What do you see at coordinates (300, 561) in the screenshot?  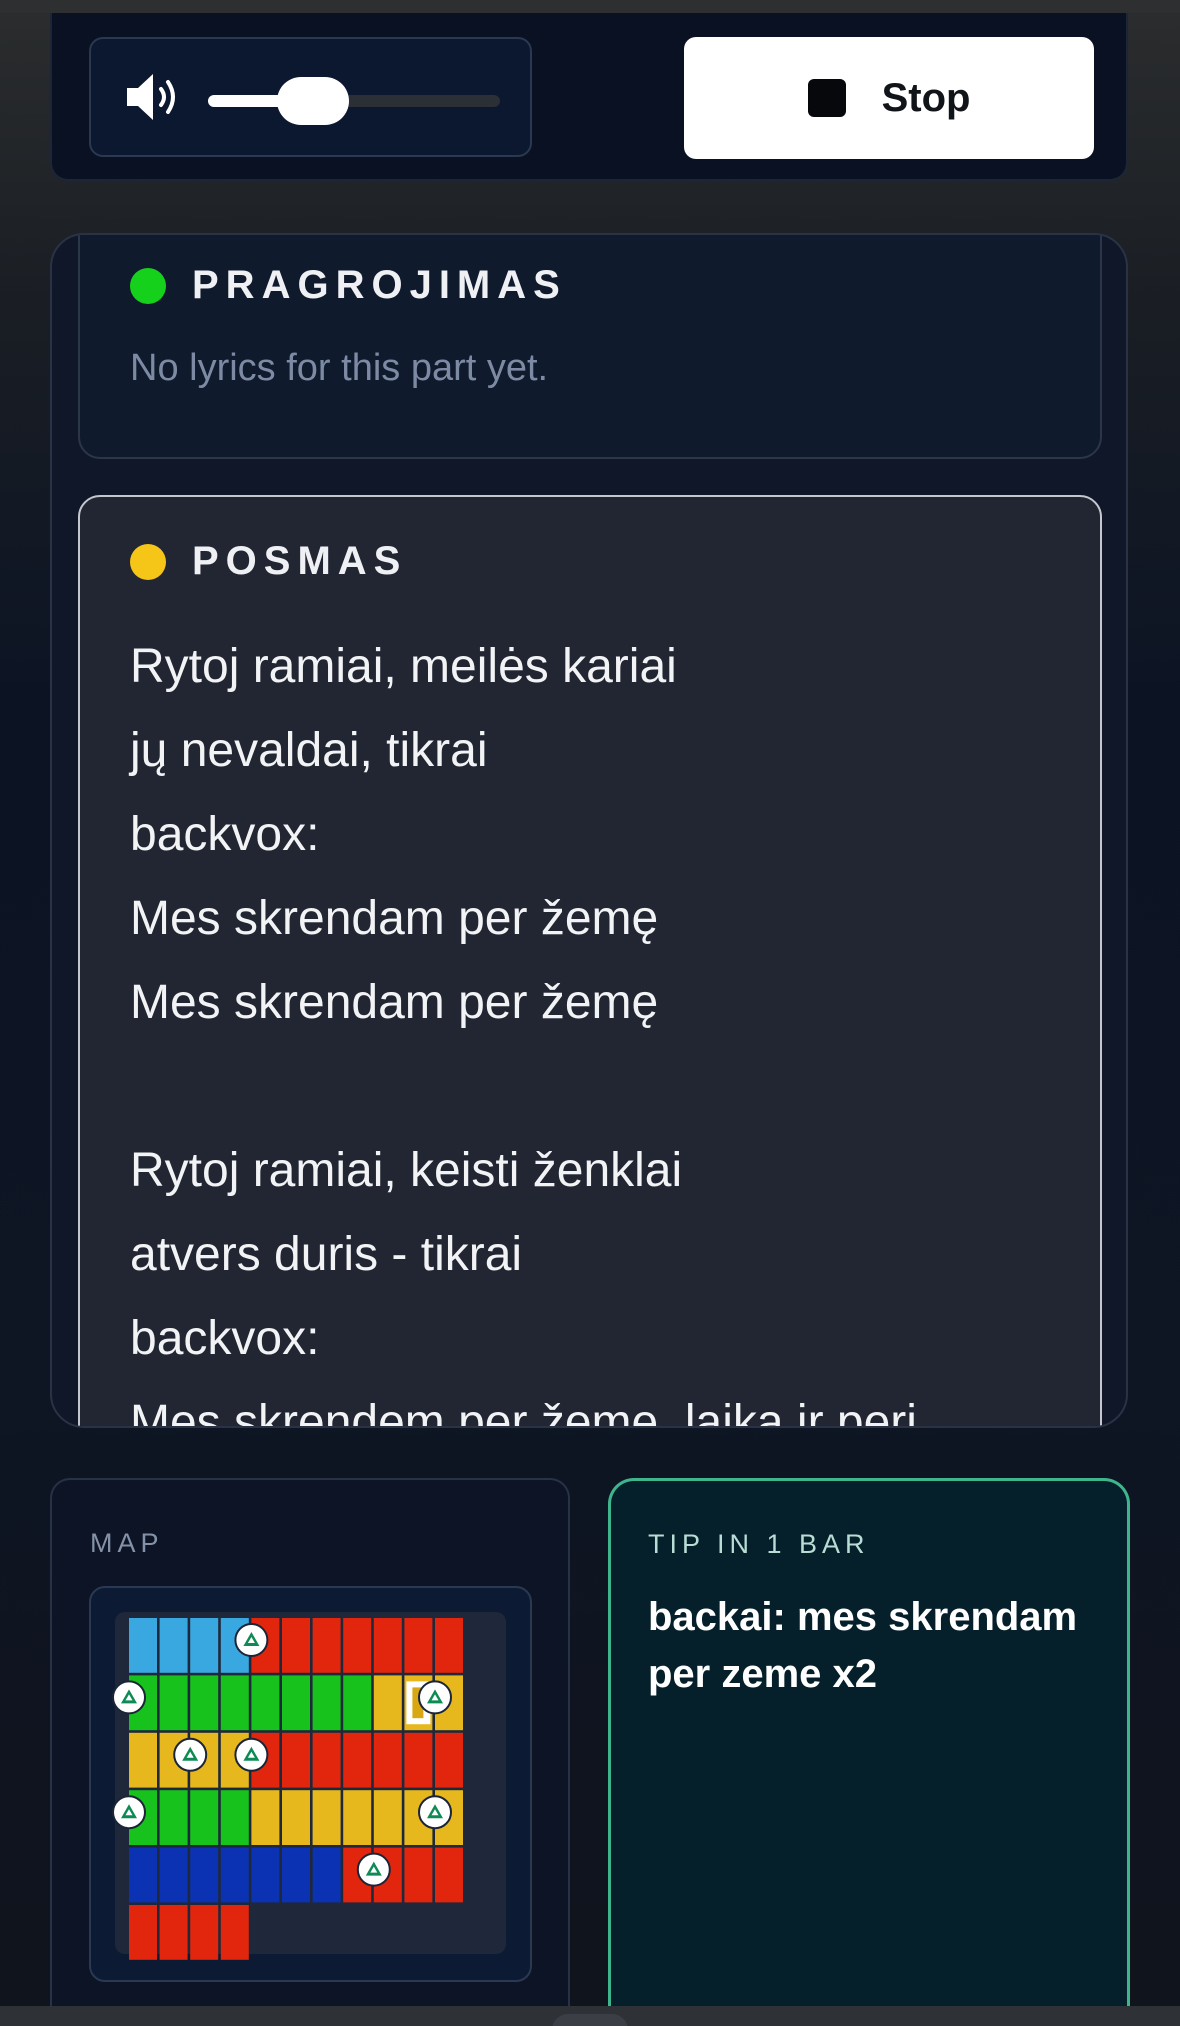 I see `section-title: POSMAS` at bounding box center [300, 561].